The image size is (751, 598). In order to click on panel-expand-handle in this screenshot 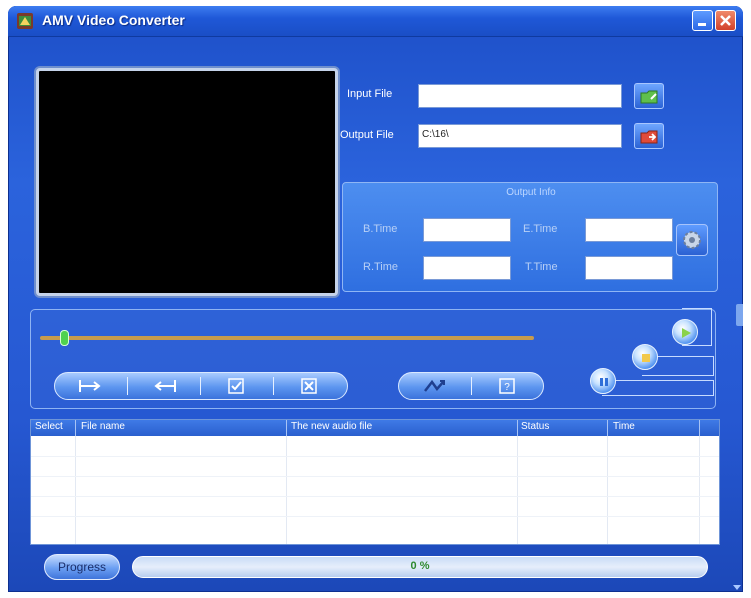, I will do `click(739, 315)`.